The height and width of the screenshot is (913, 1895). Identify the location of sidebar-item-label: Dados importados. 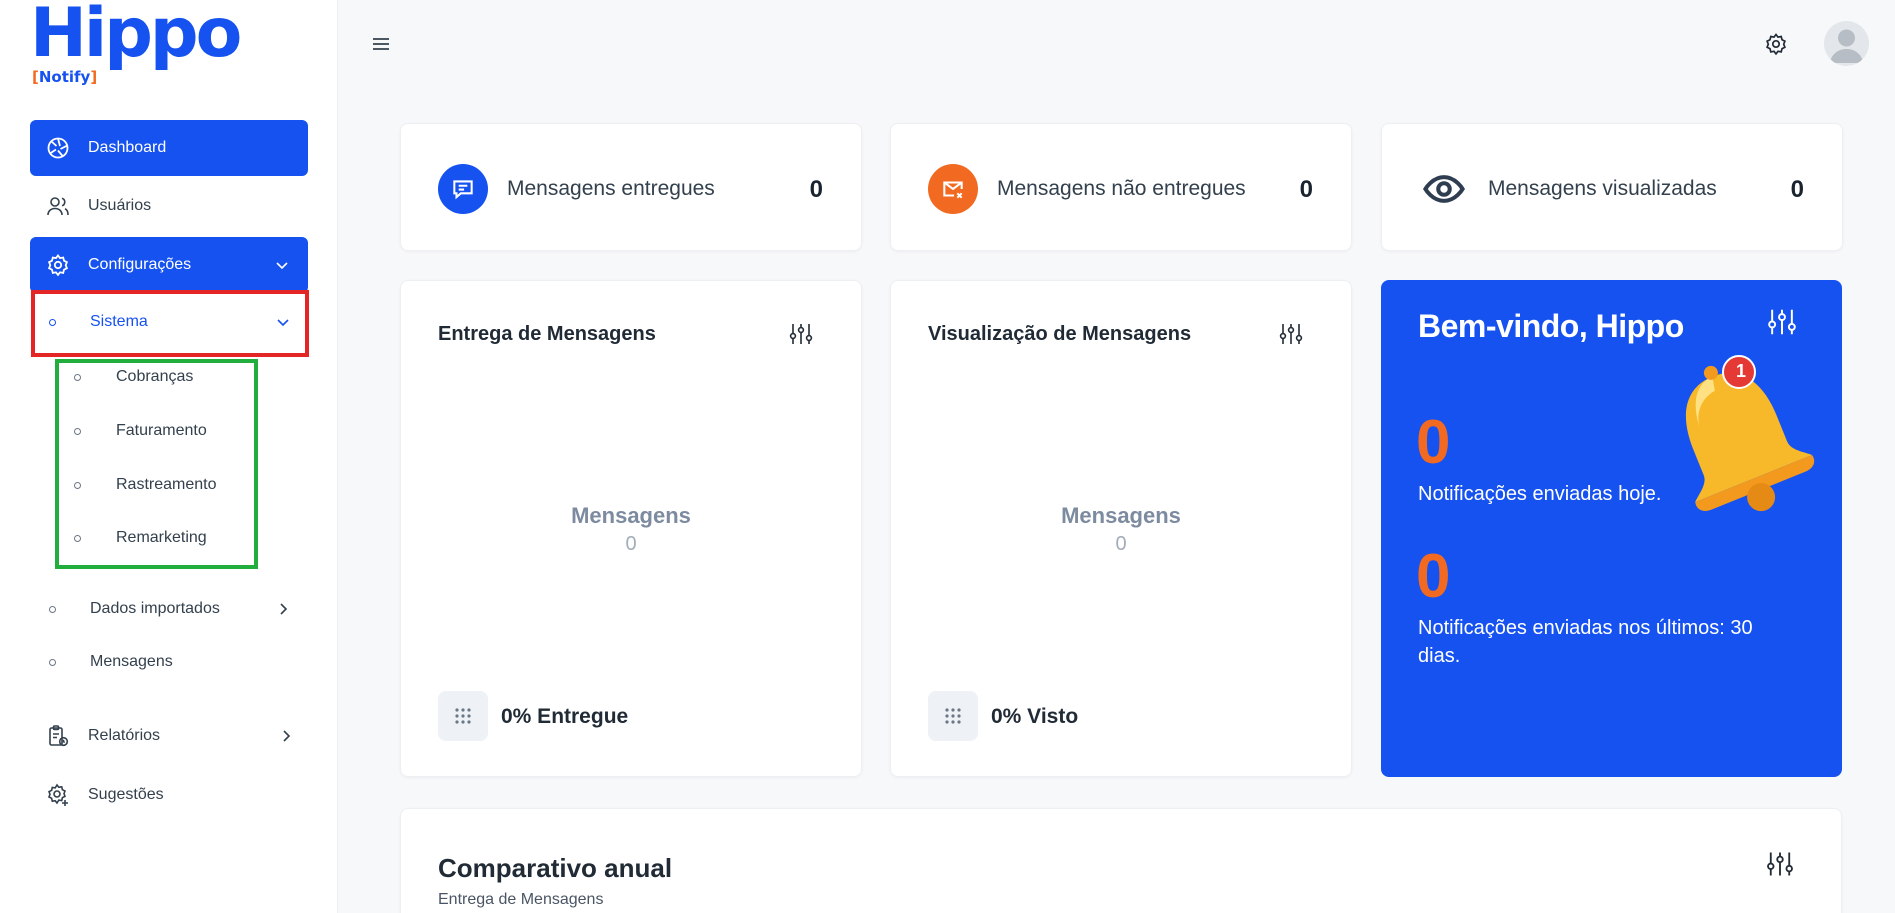
(155, 608).